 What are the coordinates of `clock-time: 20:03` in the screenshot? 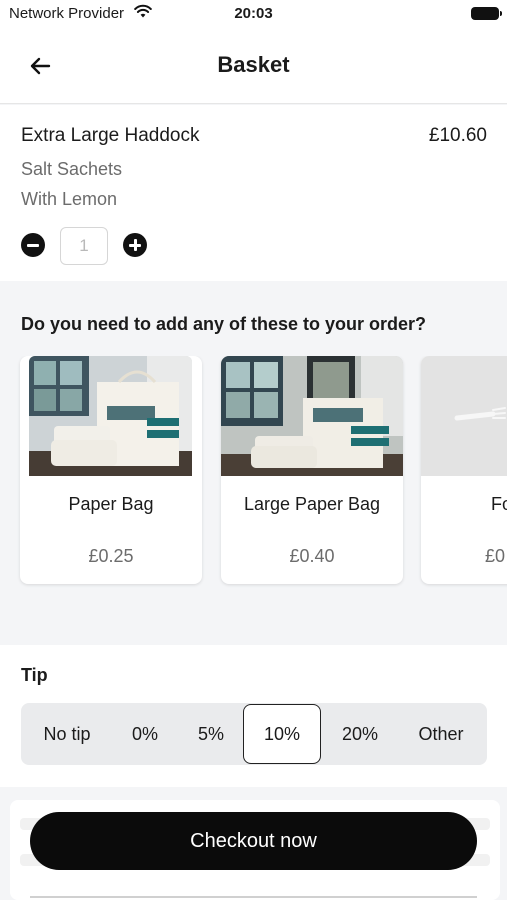 It's located at (253, 13).